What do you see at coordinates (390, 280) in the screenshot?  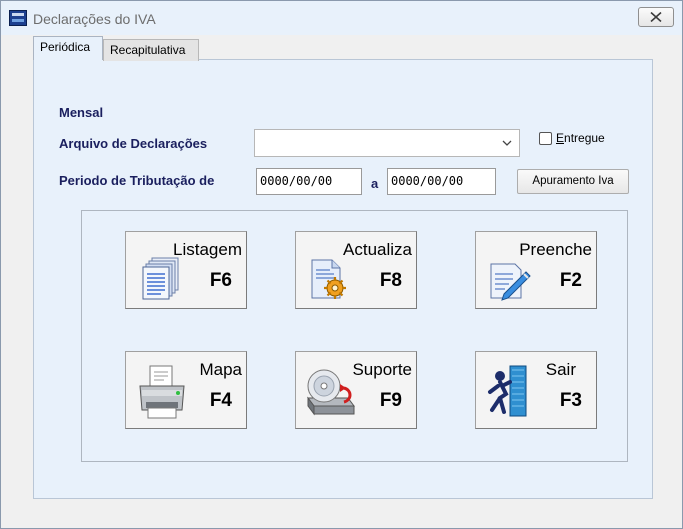 I see `actualiza-key: F8` at bounding box center [390, 280].